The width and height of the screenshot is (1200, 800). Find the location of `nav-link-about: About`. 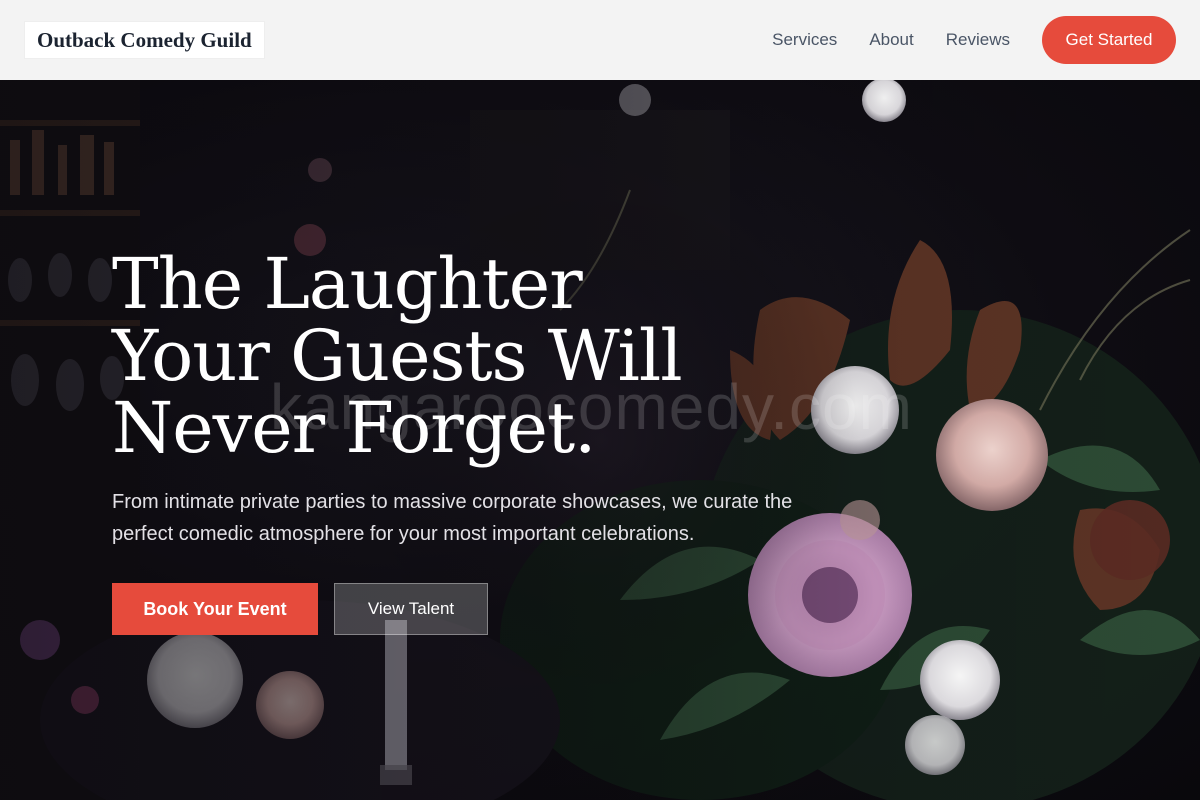

nav-link-about: About is located at coordinates (891, 40).